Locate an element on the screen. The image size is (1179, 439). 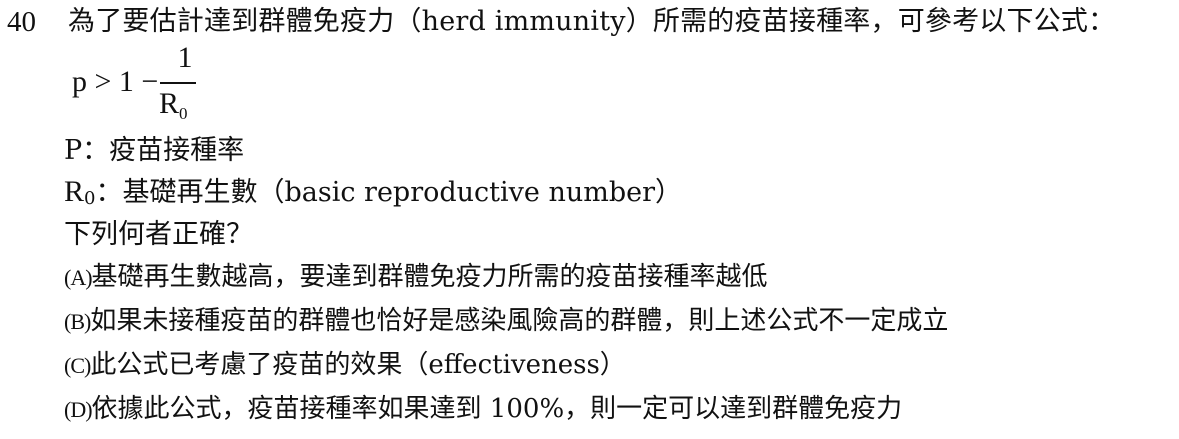
definition-r0: R0：基礎再生數（basic reproductive number） is located at coordinates (373, 195).